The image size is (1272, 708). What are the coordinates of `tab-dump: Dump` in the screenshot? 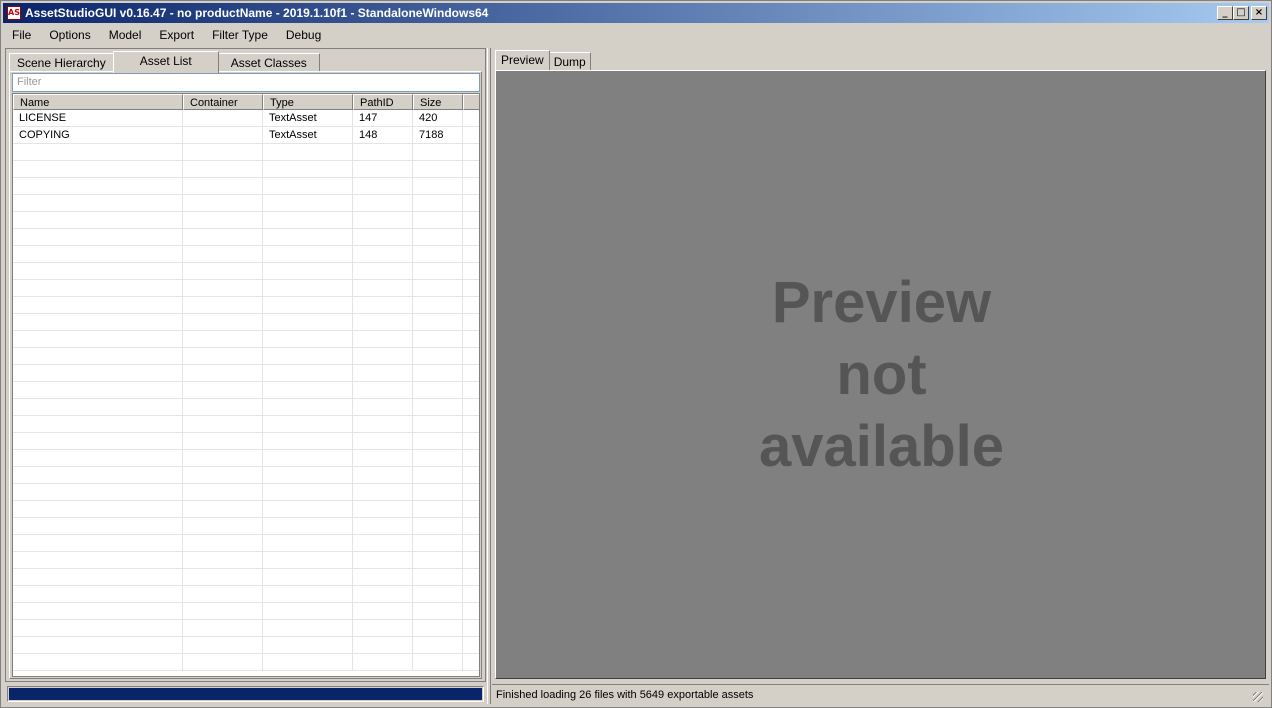 It's located at (569, 61).